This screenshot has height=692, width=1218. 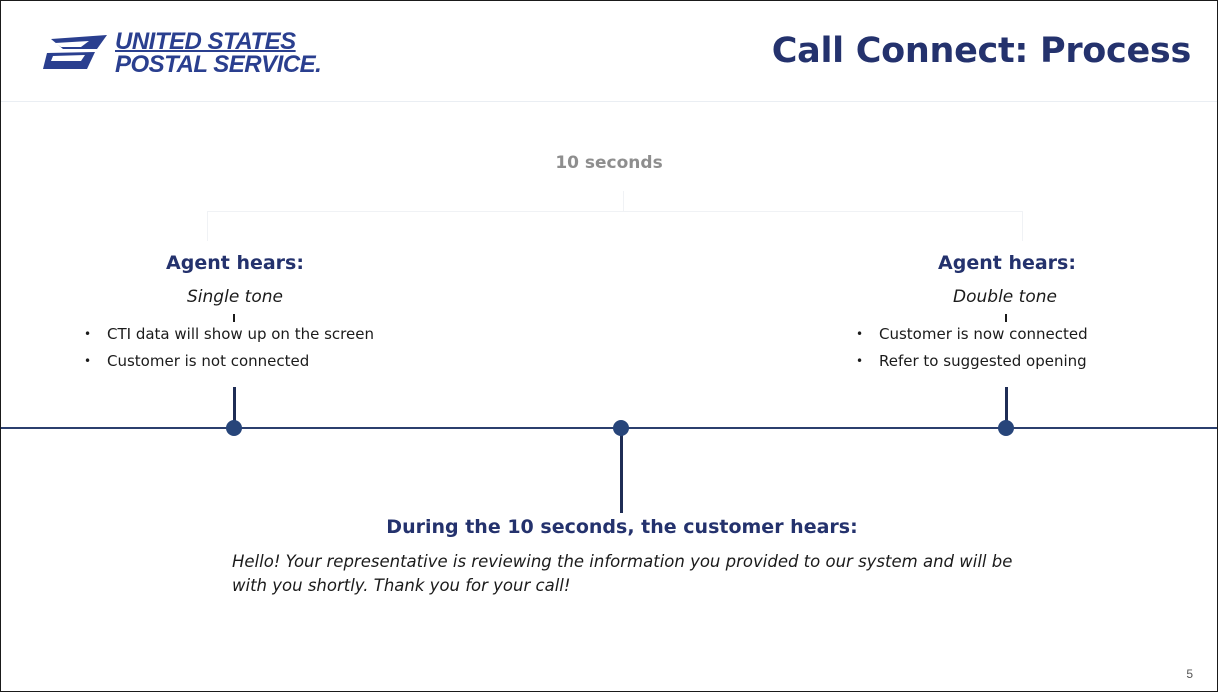 I want to click on usps-logo: UNITED STATES POSTAL SERVICE., so click(x=181, y=53).